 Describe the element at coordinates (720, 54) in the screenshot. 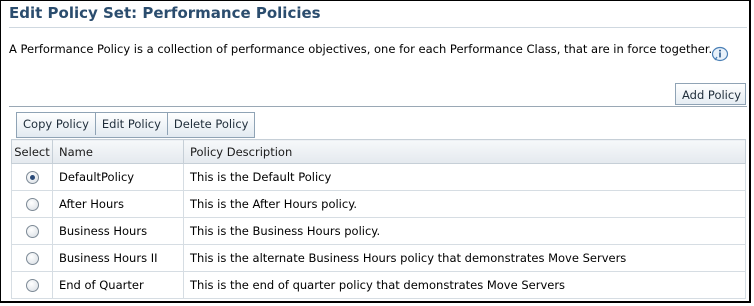

I see `info-icon` at that location.